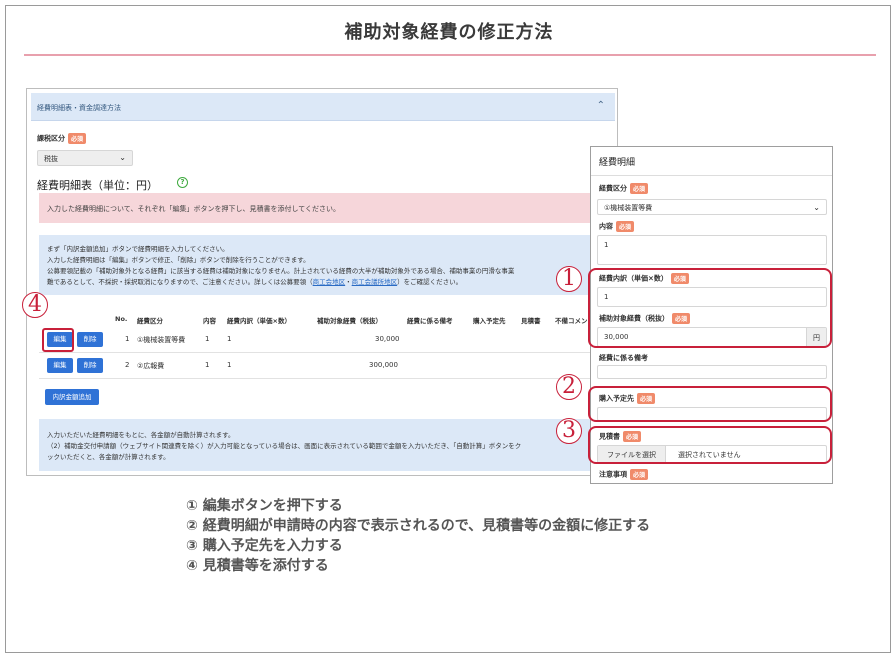  What do you see at coordinates (569, 279) in the screenshot?
I see `marker-1: 1` at bounding box center [569, 279].